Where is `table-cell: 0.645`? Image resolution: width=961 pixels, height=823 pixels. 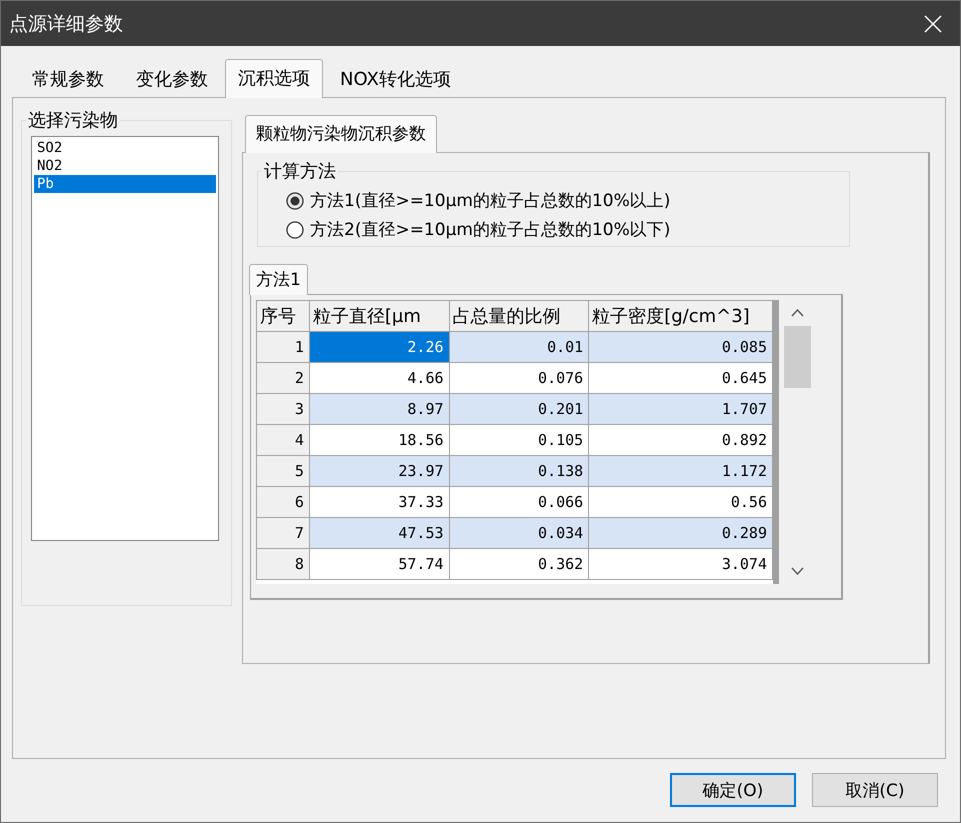
table-cell: 0.645 is located at coordinates (680, 378).